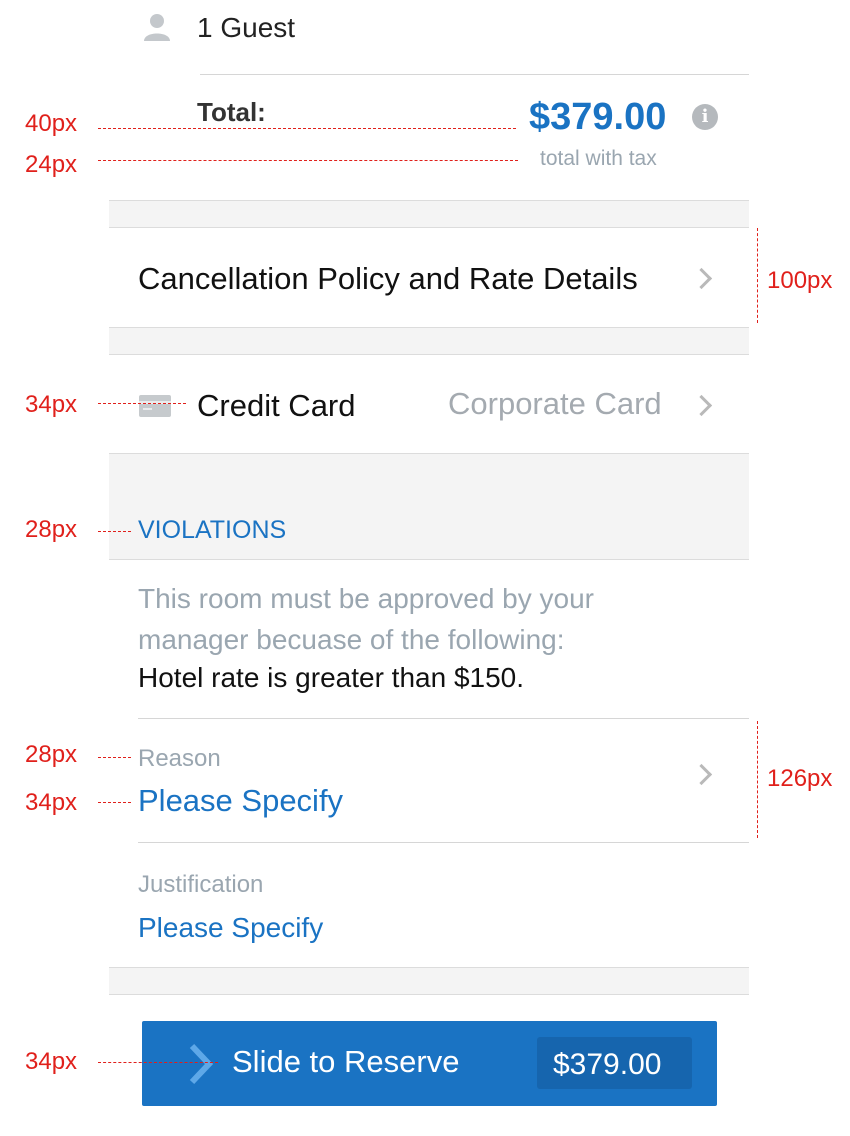 The image size is (850, 1136). What do you see at coordinates (607, 1064) in the screenshot?
I see `reserve-price: $379.00` at bounding box center [607, 1064].